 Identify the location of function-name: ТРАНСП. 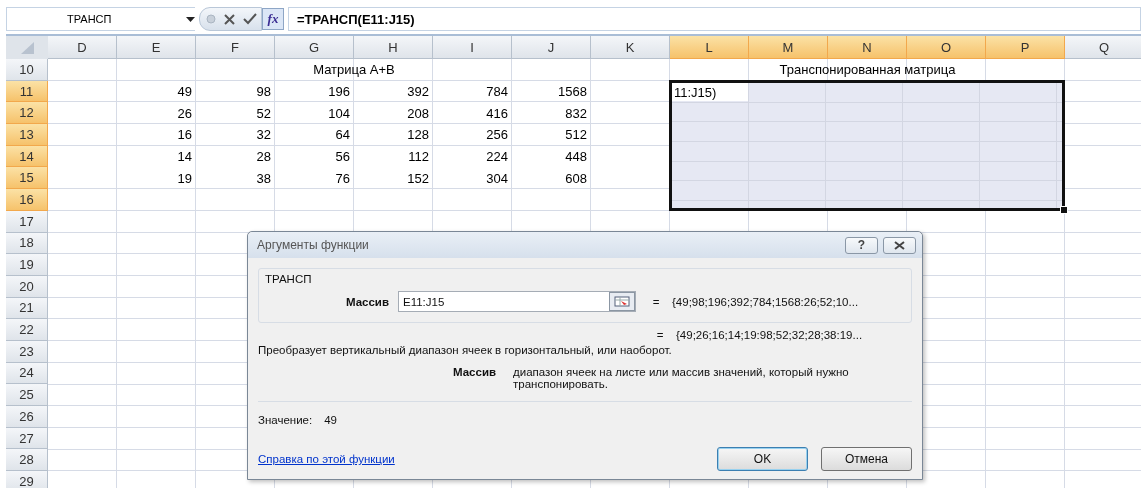
(288, 278).